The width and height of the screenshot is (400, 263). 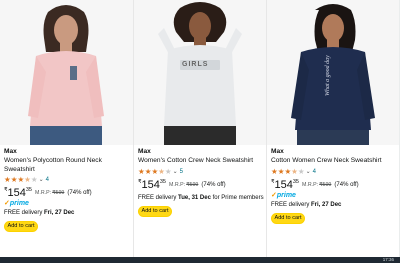 What do you see at coordinates (67, 165) in the screenshot?
I see `product-title-link: Women's Polycotton Round Neck Sweatshirt` at bounding box center [67, 165].